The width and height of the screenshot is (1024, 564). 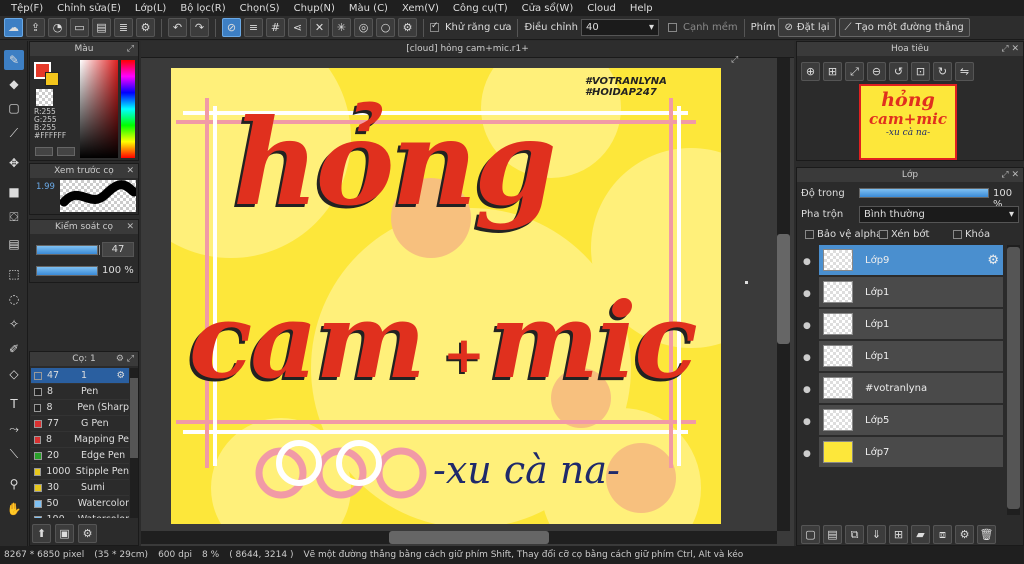 I want to click on lasso-tool-icon: ◌, so click(x=14, y=299).